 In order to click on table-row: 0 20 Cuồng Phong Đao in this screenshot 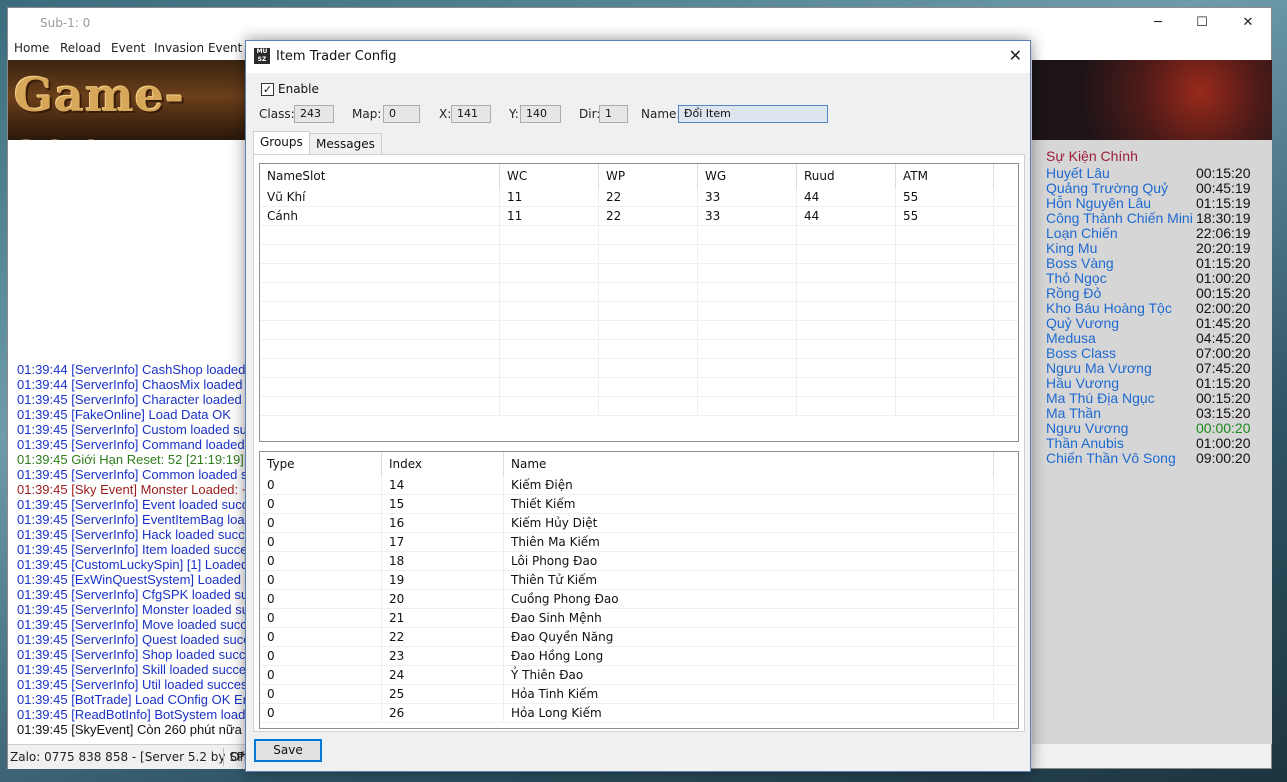, I will do `click(639, 599)`.